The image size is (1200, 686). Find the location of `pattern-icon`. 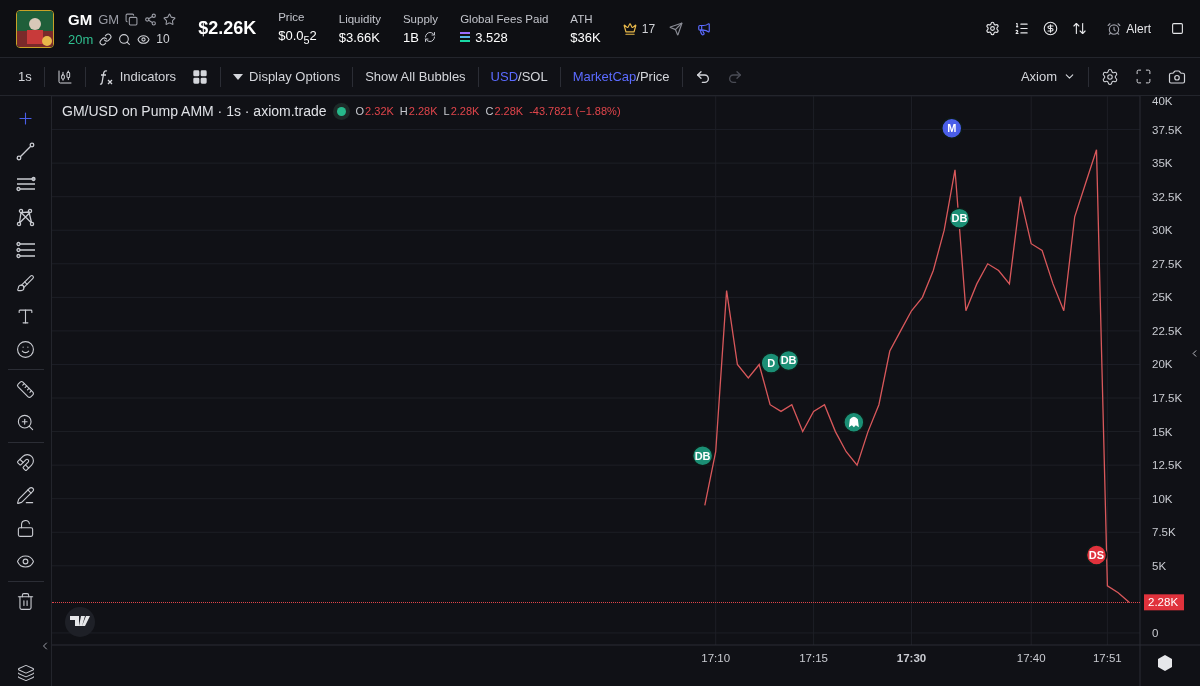

pattern-icon is located at coordinates (25, 217).